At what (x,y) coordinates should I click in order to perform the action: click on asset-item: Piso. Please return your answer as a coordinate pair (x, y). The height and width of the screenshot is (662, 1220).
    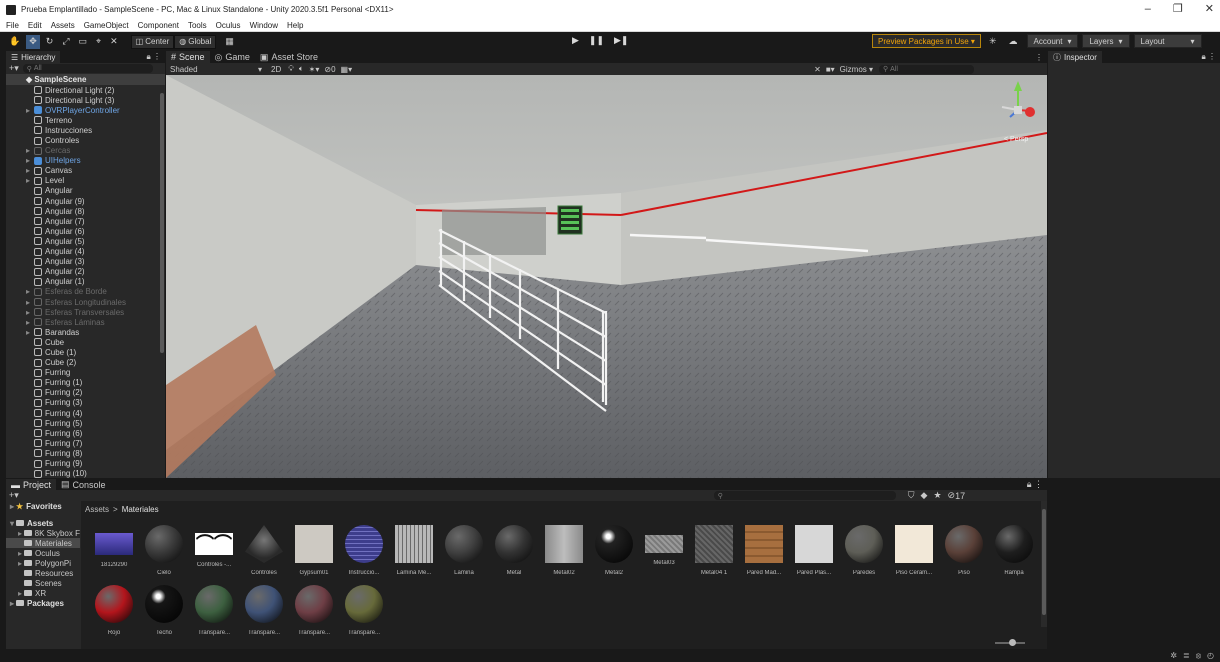
    Looking at the image, I should click on (964, 553).